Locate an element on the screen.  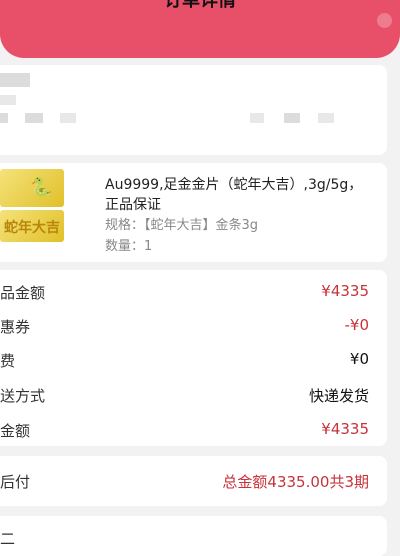
more-icon is located at coordinates (384, 20).